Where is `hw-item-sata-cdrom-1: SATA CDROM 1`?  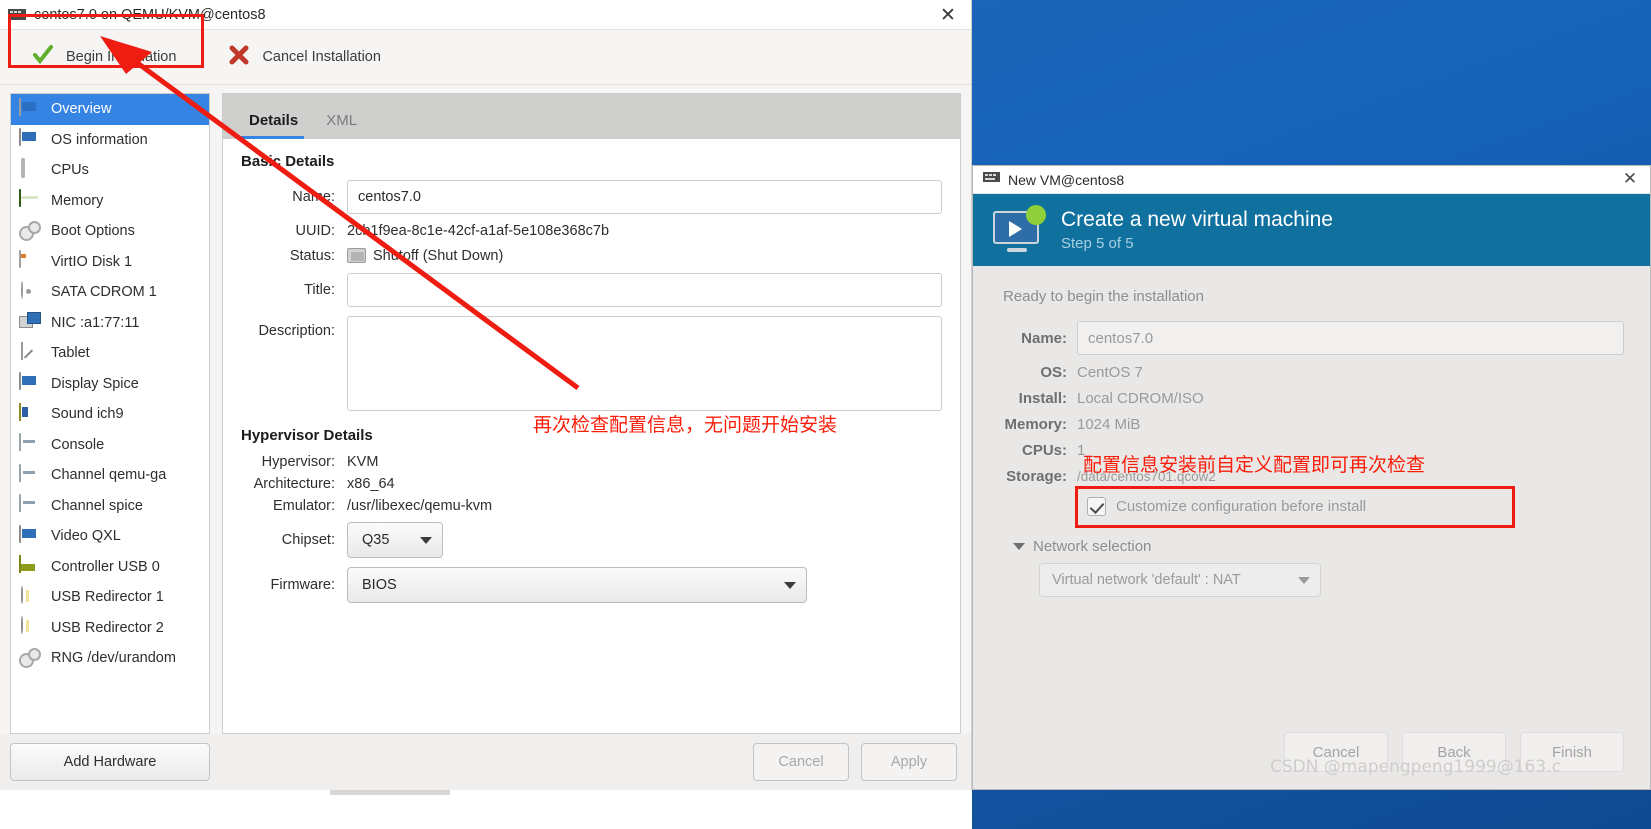
hw-item-sata-cdrom-1: SATA CDROM 1 is located at coordinates (110, 292).